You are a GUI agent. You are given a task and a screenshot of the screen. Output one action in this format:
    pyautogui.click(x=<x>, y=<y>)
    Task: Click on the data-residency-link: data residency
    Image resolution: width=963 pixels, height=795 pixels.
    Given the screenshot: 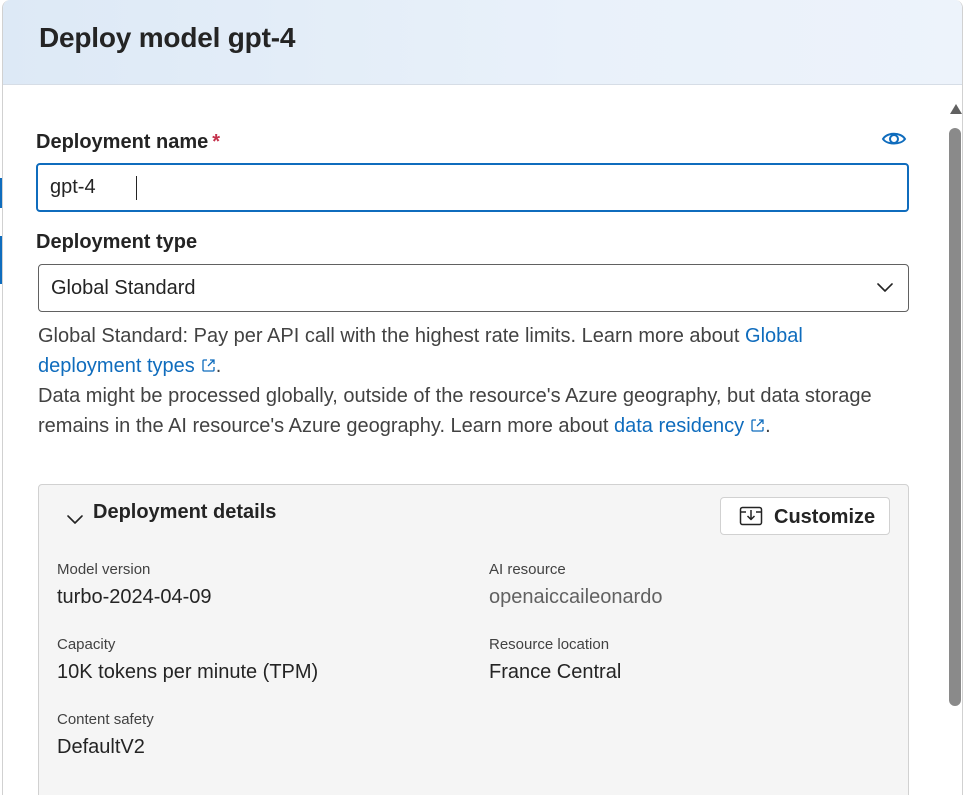 What is the action you would take?
    pyautogui.click(x=689, y=426)
    